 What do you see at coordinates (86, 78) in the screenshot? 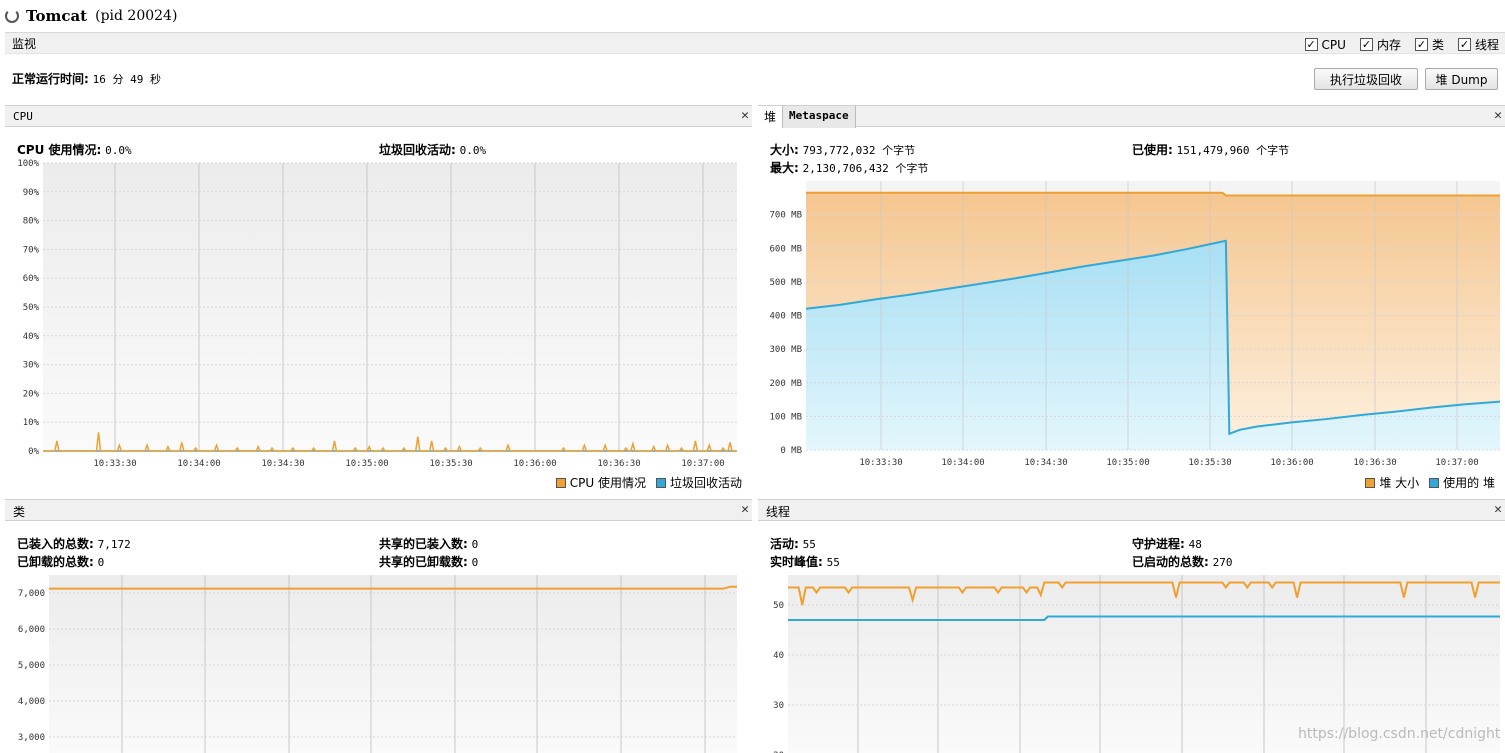
I see `uptime: 正常运行时间: 16 分 49 秒` at bounding box center [86, 78].